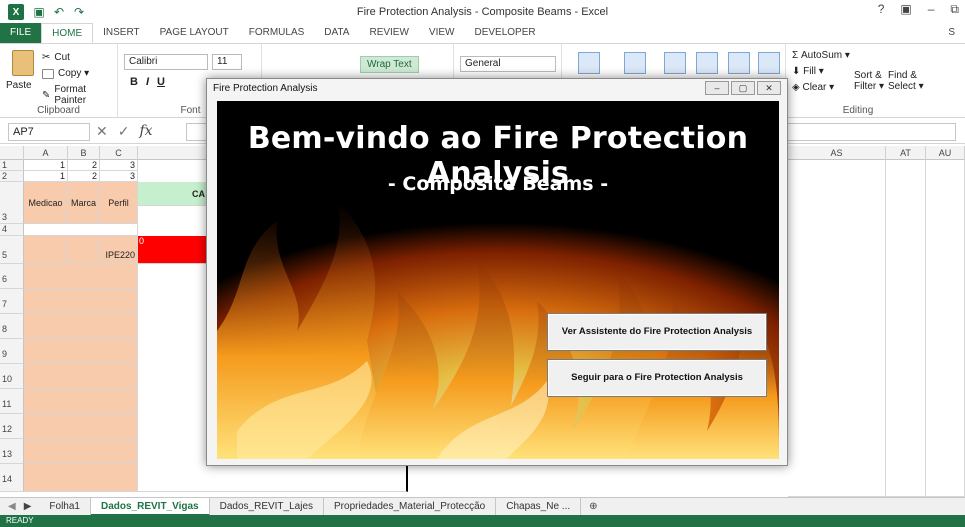 This screenshot has width=965, height=527. What do you see at coordinates (267, 506) in the screenshot?
I see `sheet-tab-dados-revit-lajes: Dados_REVIT_Lajes` at bounding box center [267, 506].